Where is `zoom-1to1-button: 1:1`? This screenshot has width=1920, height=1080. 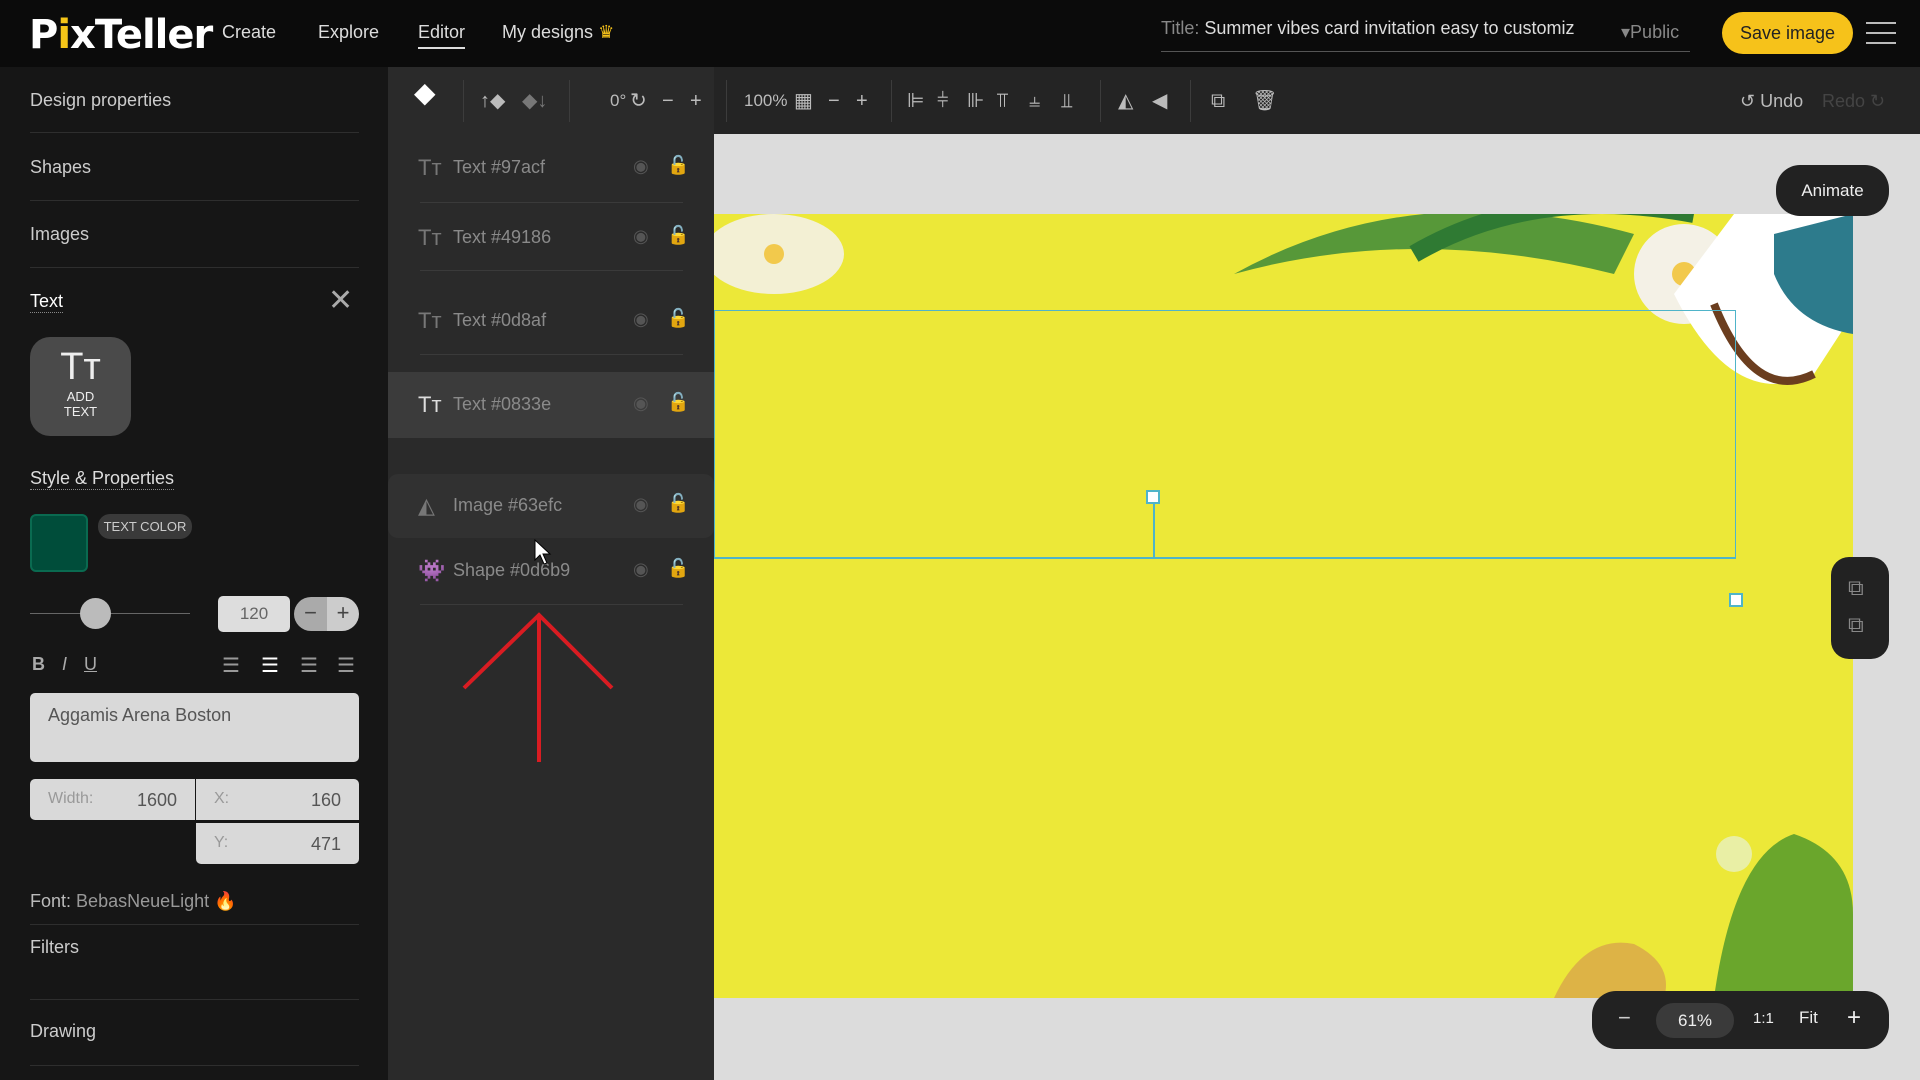
zoom-1to1-button: 1:1 is located at coordinates (1763, 1018).